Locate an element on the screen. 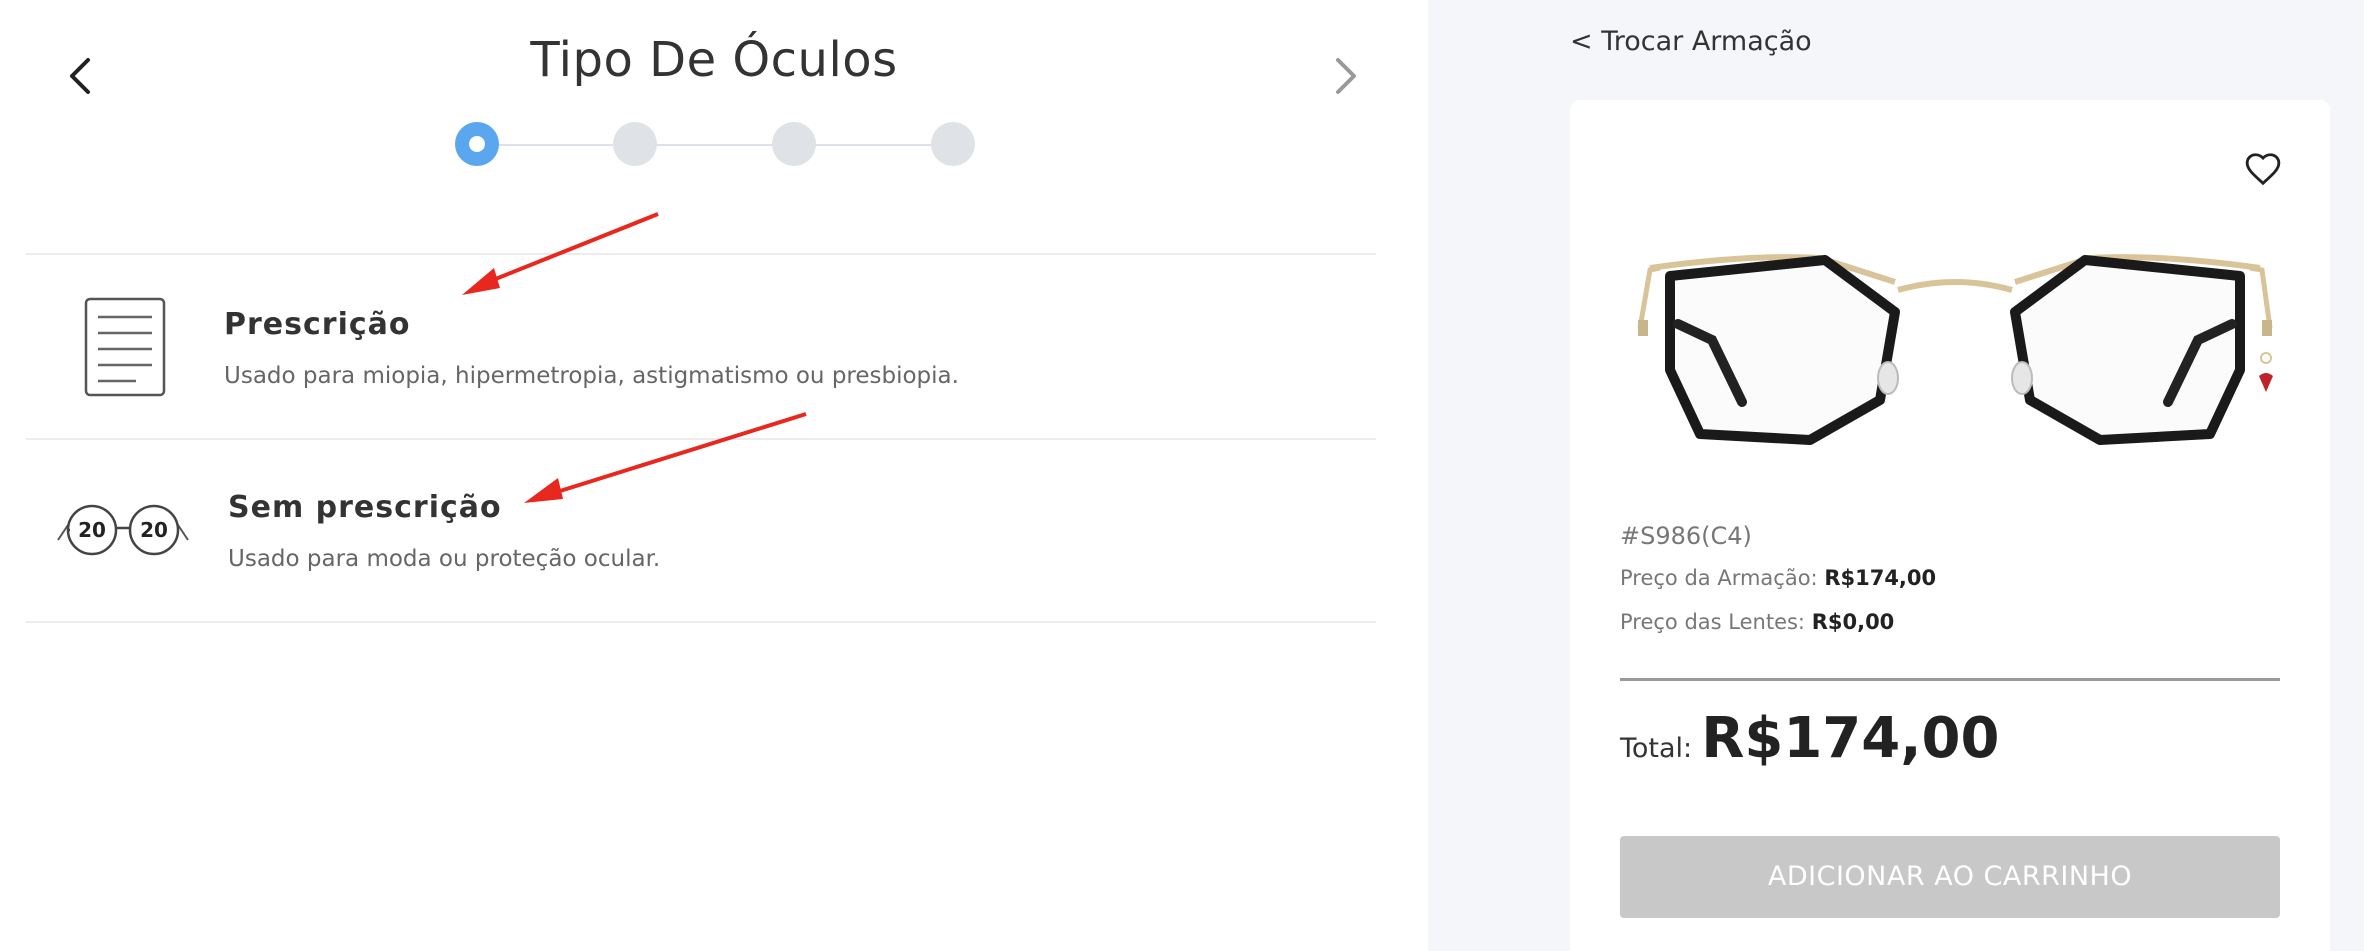 This screenshot has height=951, width=2364. icon-text-right: 20 is located at coordinates (154, 530).